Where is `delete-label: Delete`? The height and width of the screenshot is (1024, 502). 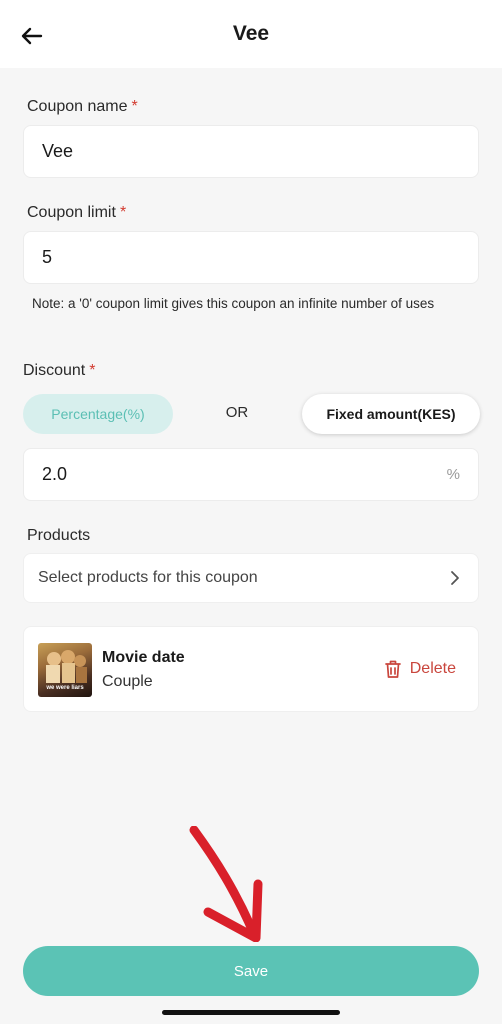
delete-label: Delete is located at coordinates (432, 668).